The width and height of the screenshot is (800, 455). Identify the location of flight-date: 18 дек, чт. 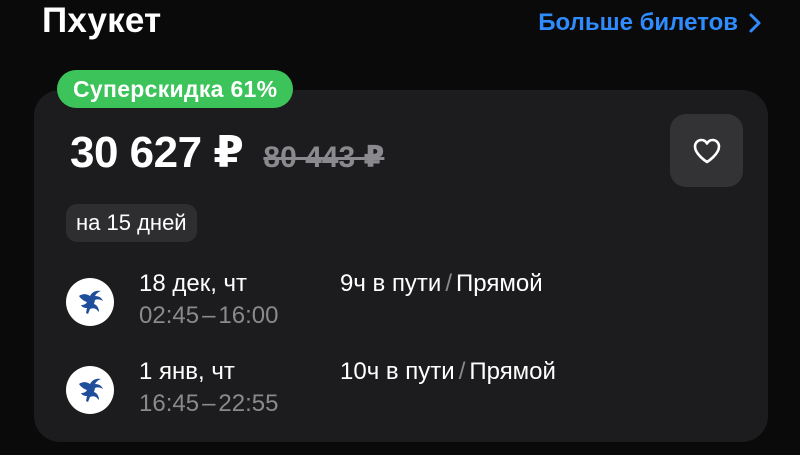
(193, 283).